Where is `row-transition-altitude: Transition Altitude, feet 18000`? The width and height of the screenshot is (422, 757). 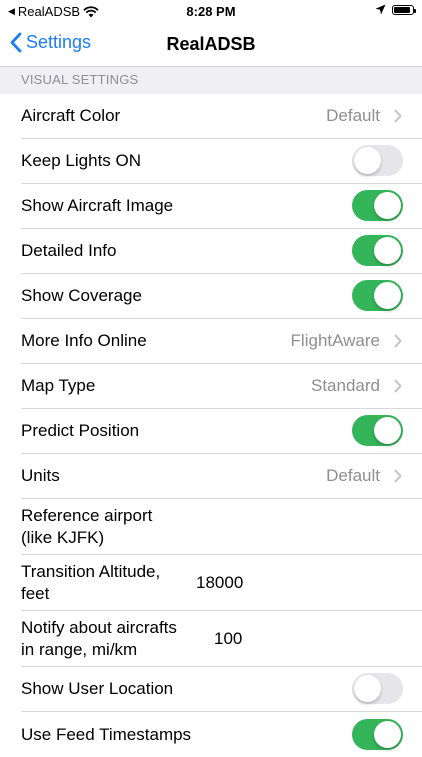
row-transition-altitude: Transition Altitude, feet 18000 is located at coordinates (211, 583).